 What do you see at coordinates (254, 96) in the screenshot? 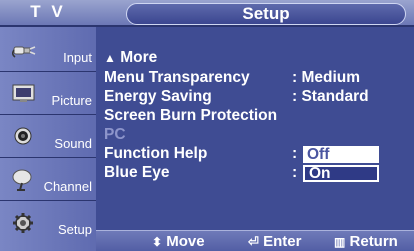
I see `menu-item-energy-saving: Energy Saving : Standard` at bounding box center [254, 96].